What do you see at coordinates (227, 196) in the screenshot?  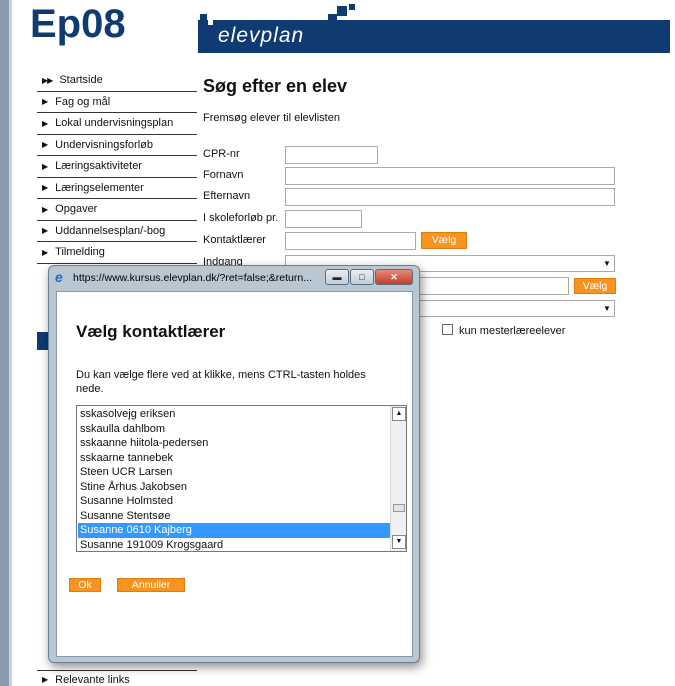 I see `efternavn-label: Efternavn` at bounding box center [227, 196].